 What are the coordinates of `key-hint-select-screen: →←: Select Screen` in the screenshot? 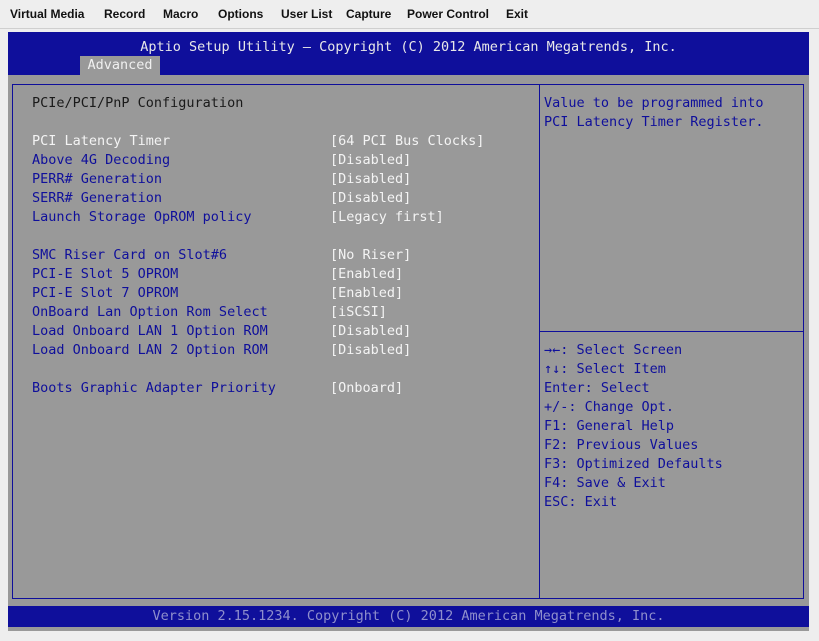 It's located at (613, 350).